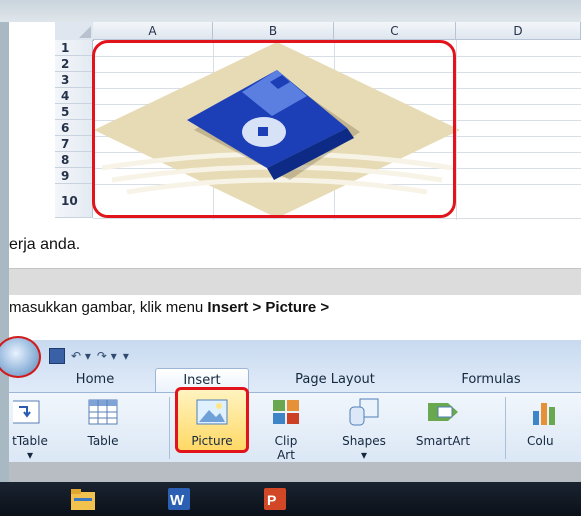 This screenshot has width=581, height=516. What do you see at coordinates (271, 500) in the screenshot?
I see `svg-text: P` at bounding box center [271, 500].